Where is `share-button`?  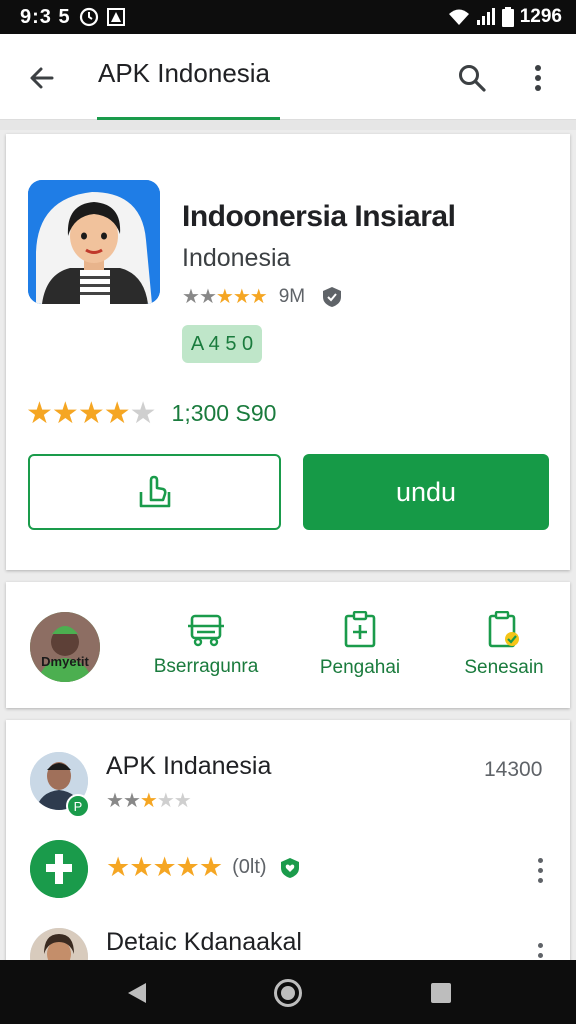
share-button is located at coordinates (154, 492).